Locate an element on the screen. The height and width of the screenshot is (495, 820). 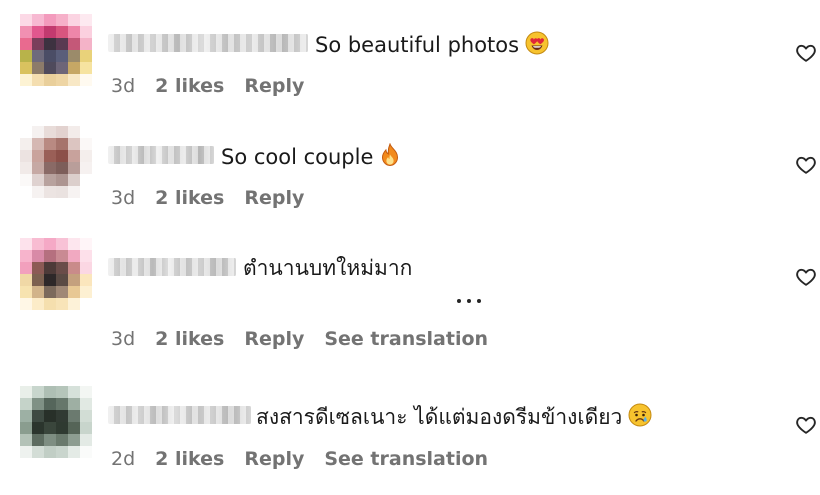
comment-text: So cool couple is located at coordinates (311, 157).